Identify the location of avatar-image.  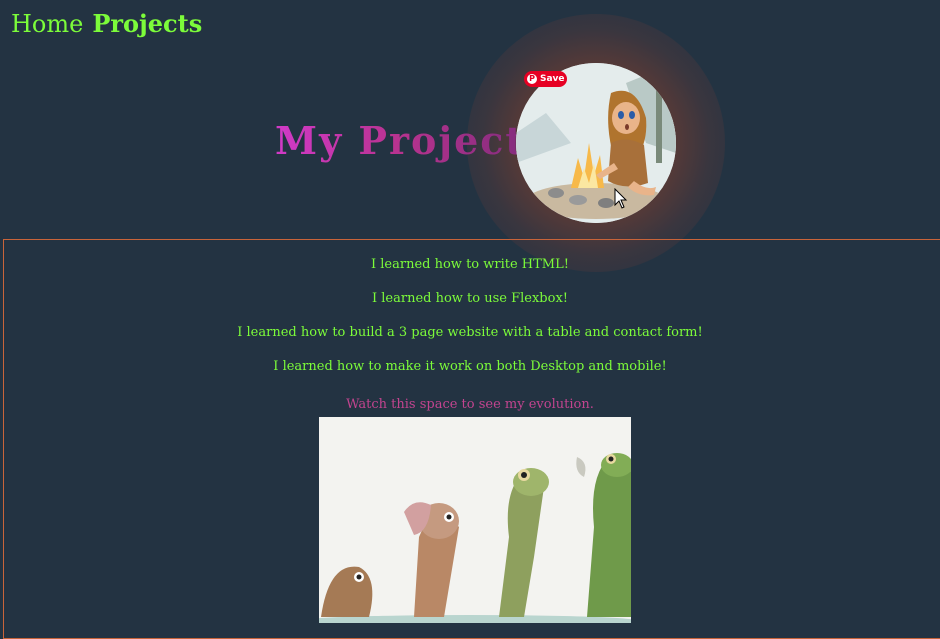
(596, 143).